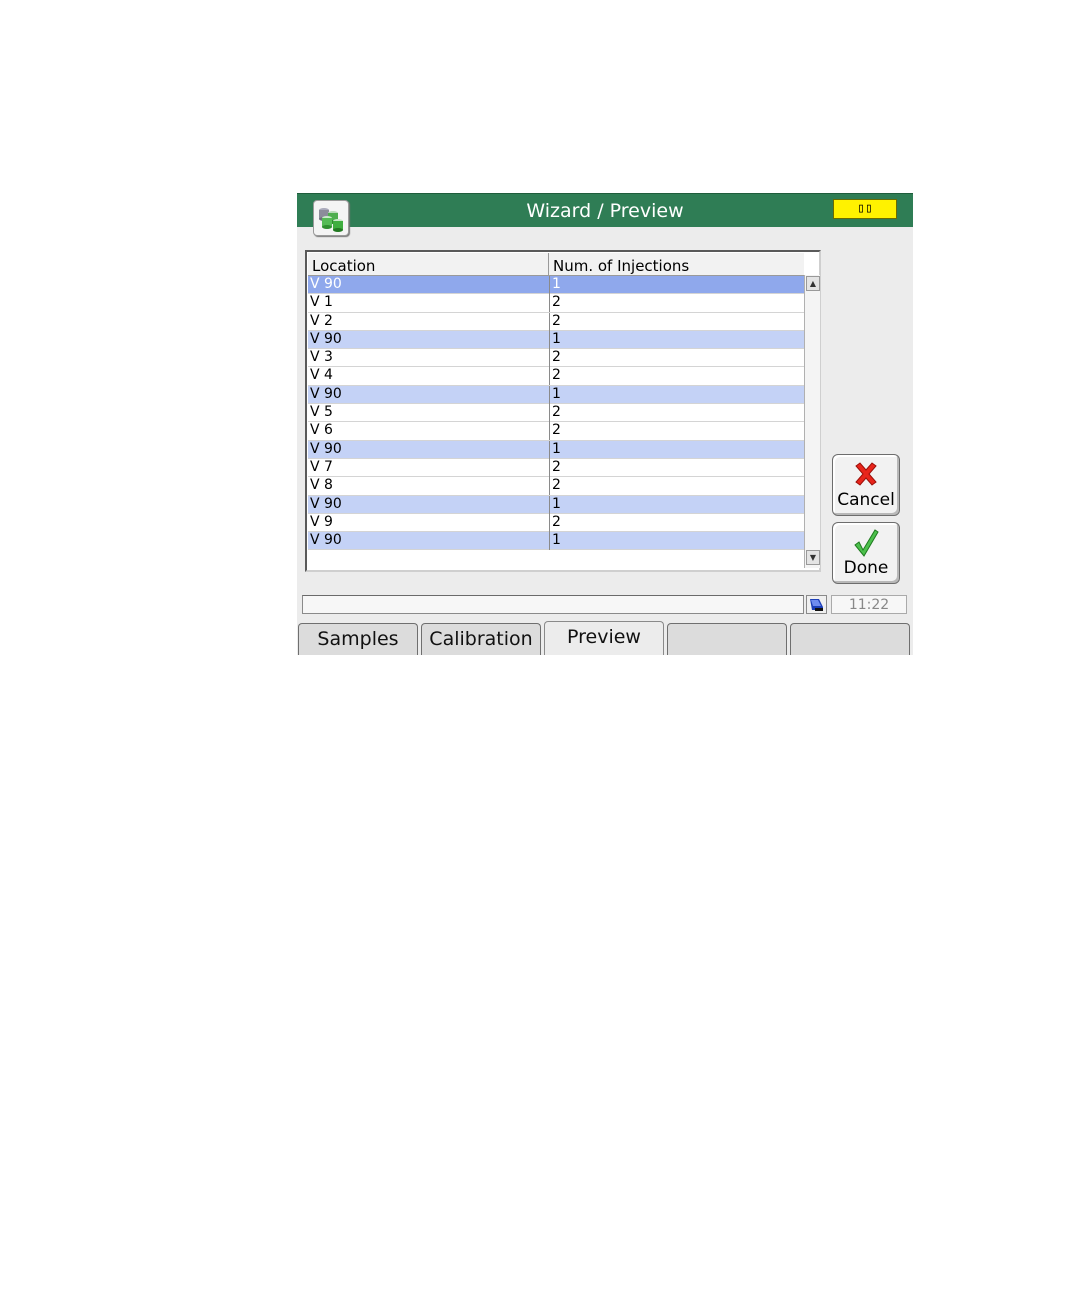 The width and height of the screenshot is (1080, 1296). I want to click on location-cell: V 3, so click(321, 357).